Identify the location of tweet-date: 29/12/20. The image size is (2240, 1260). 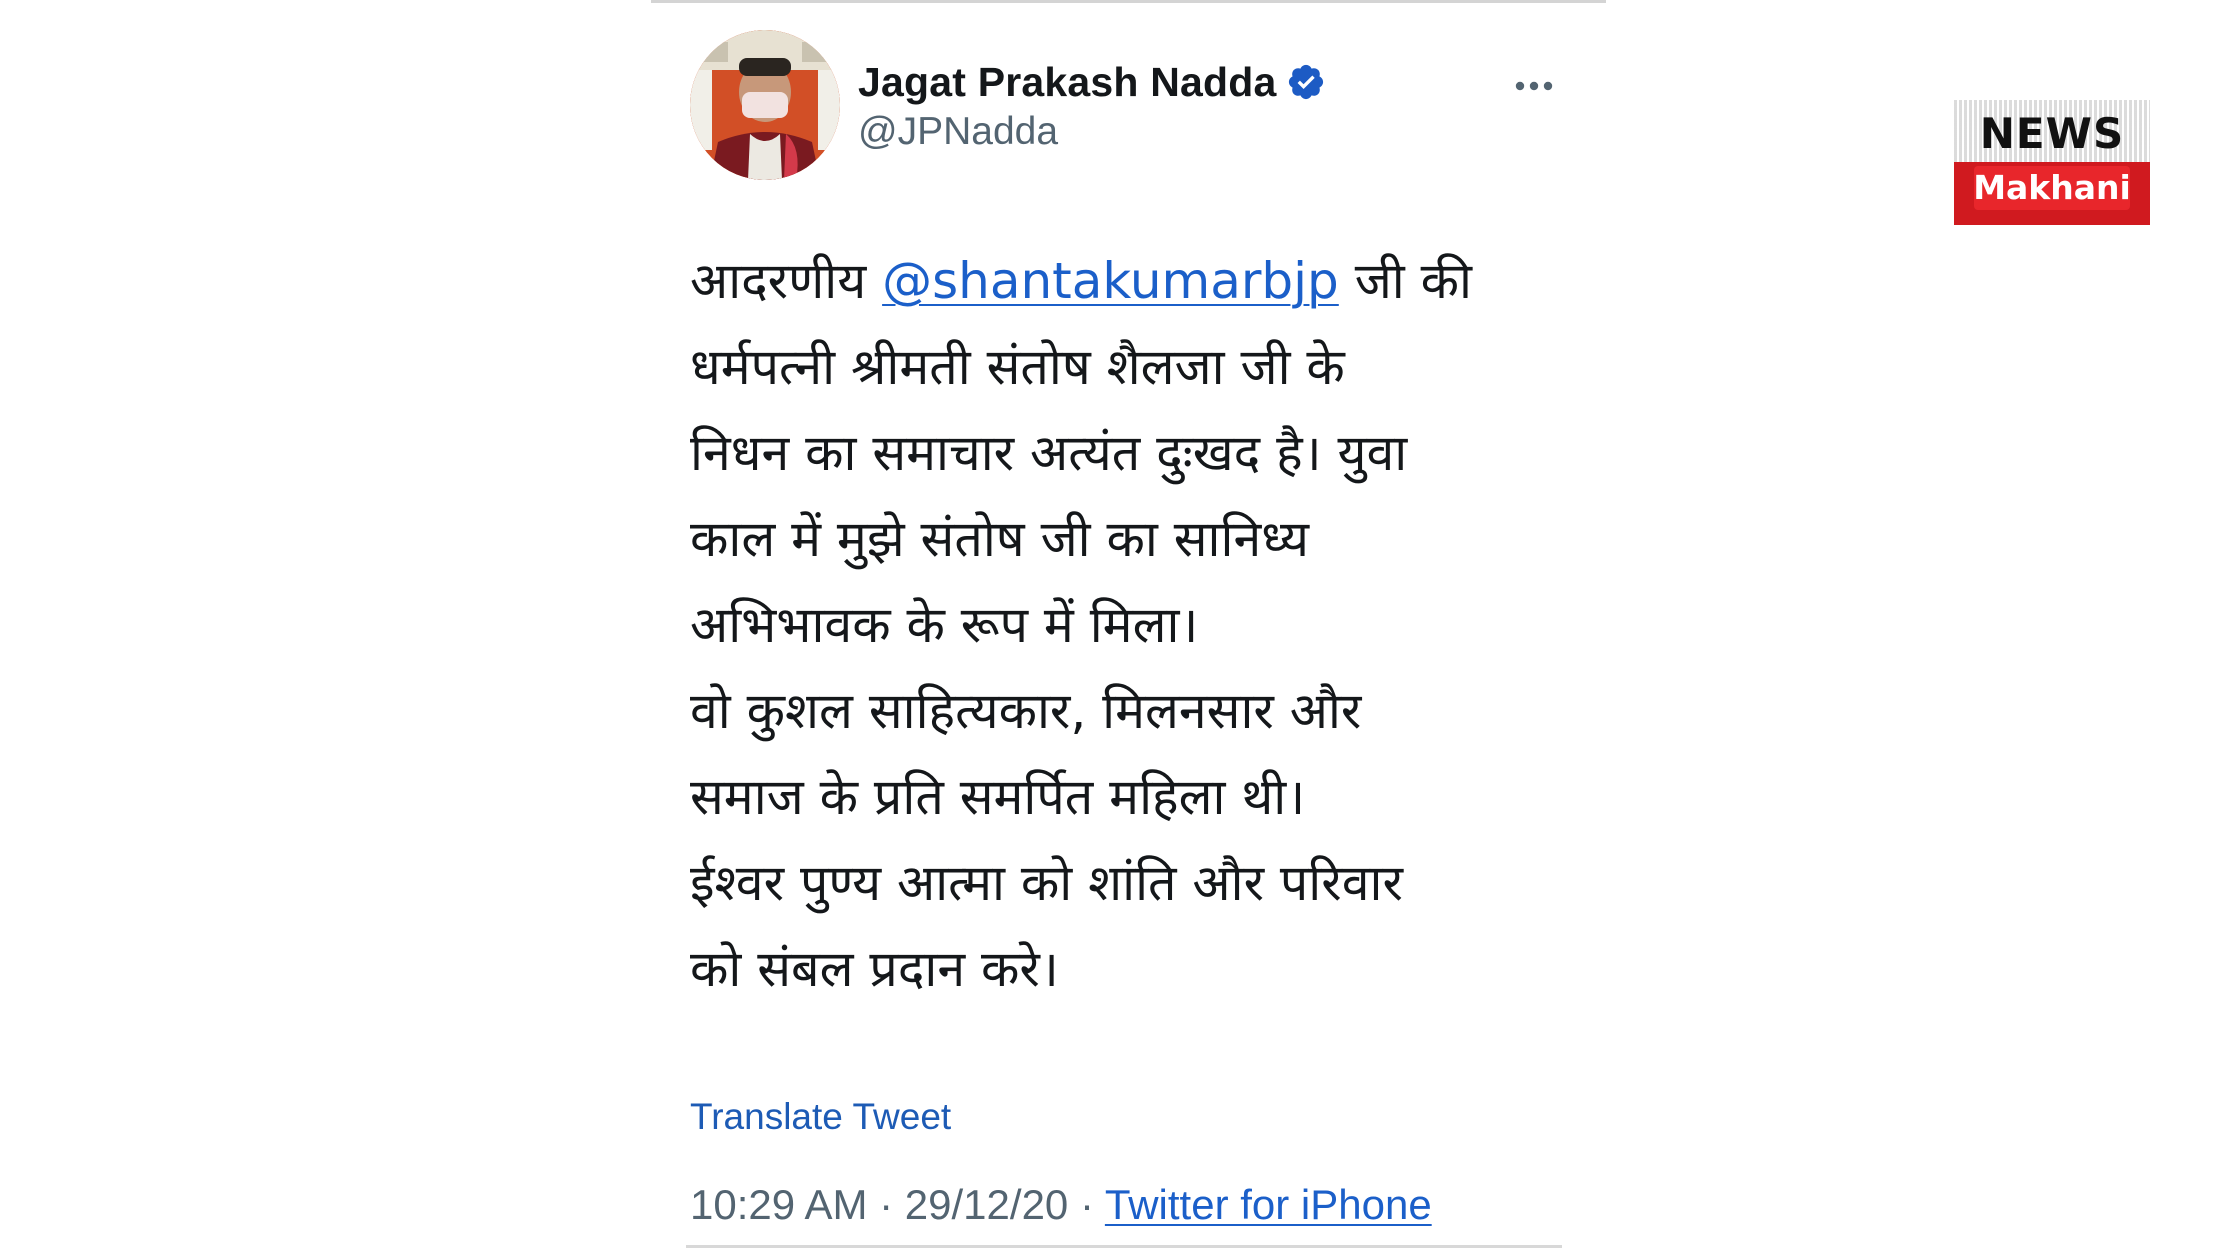
(987, 1204).